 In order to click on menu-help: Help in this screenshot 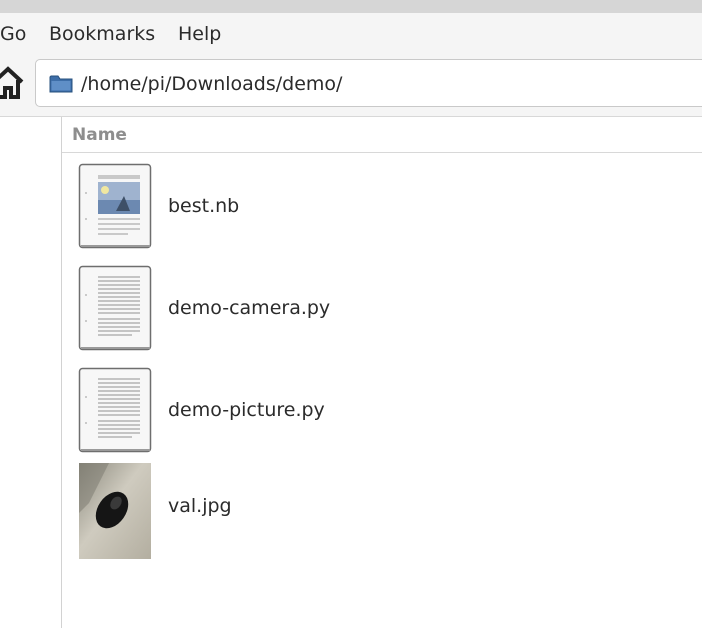, I will do `click(199, 34)`.